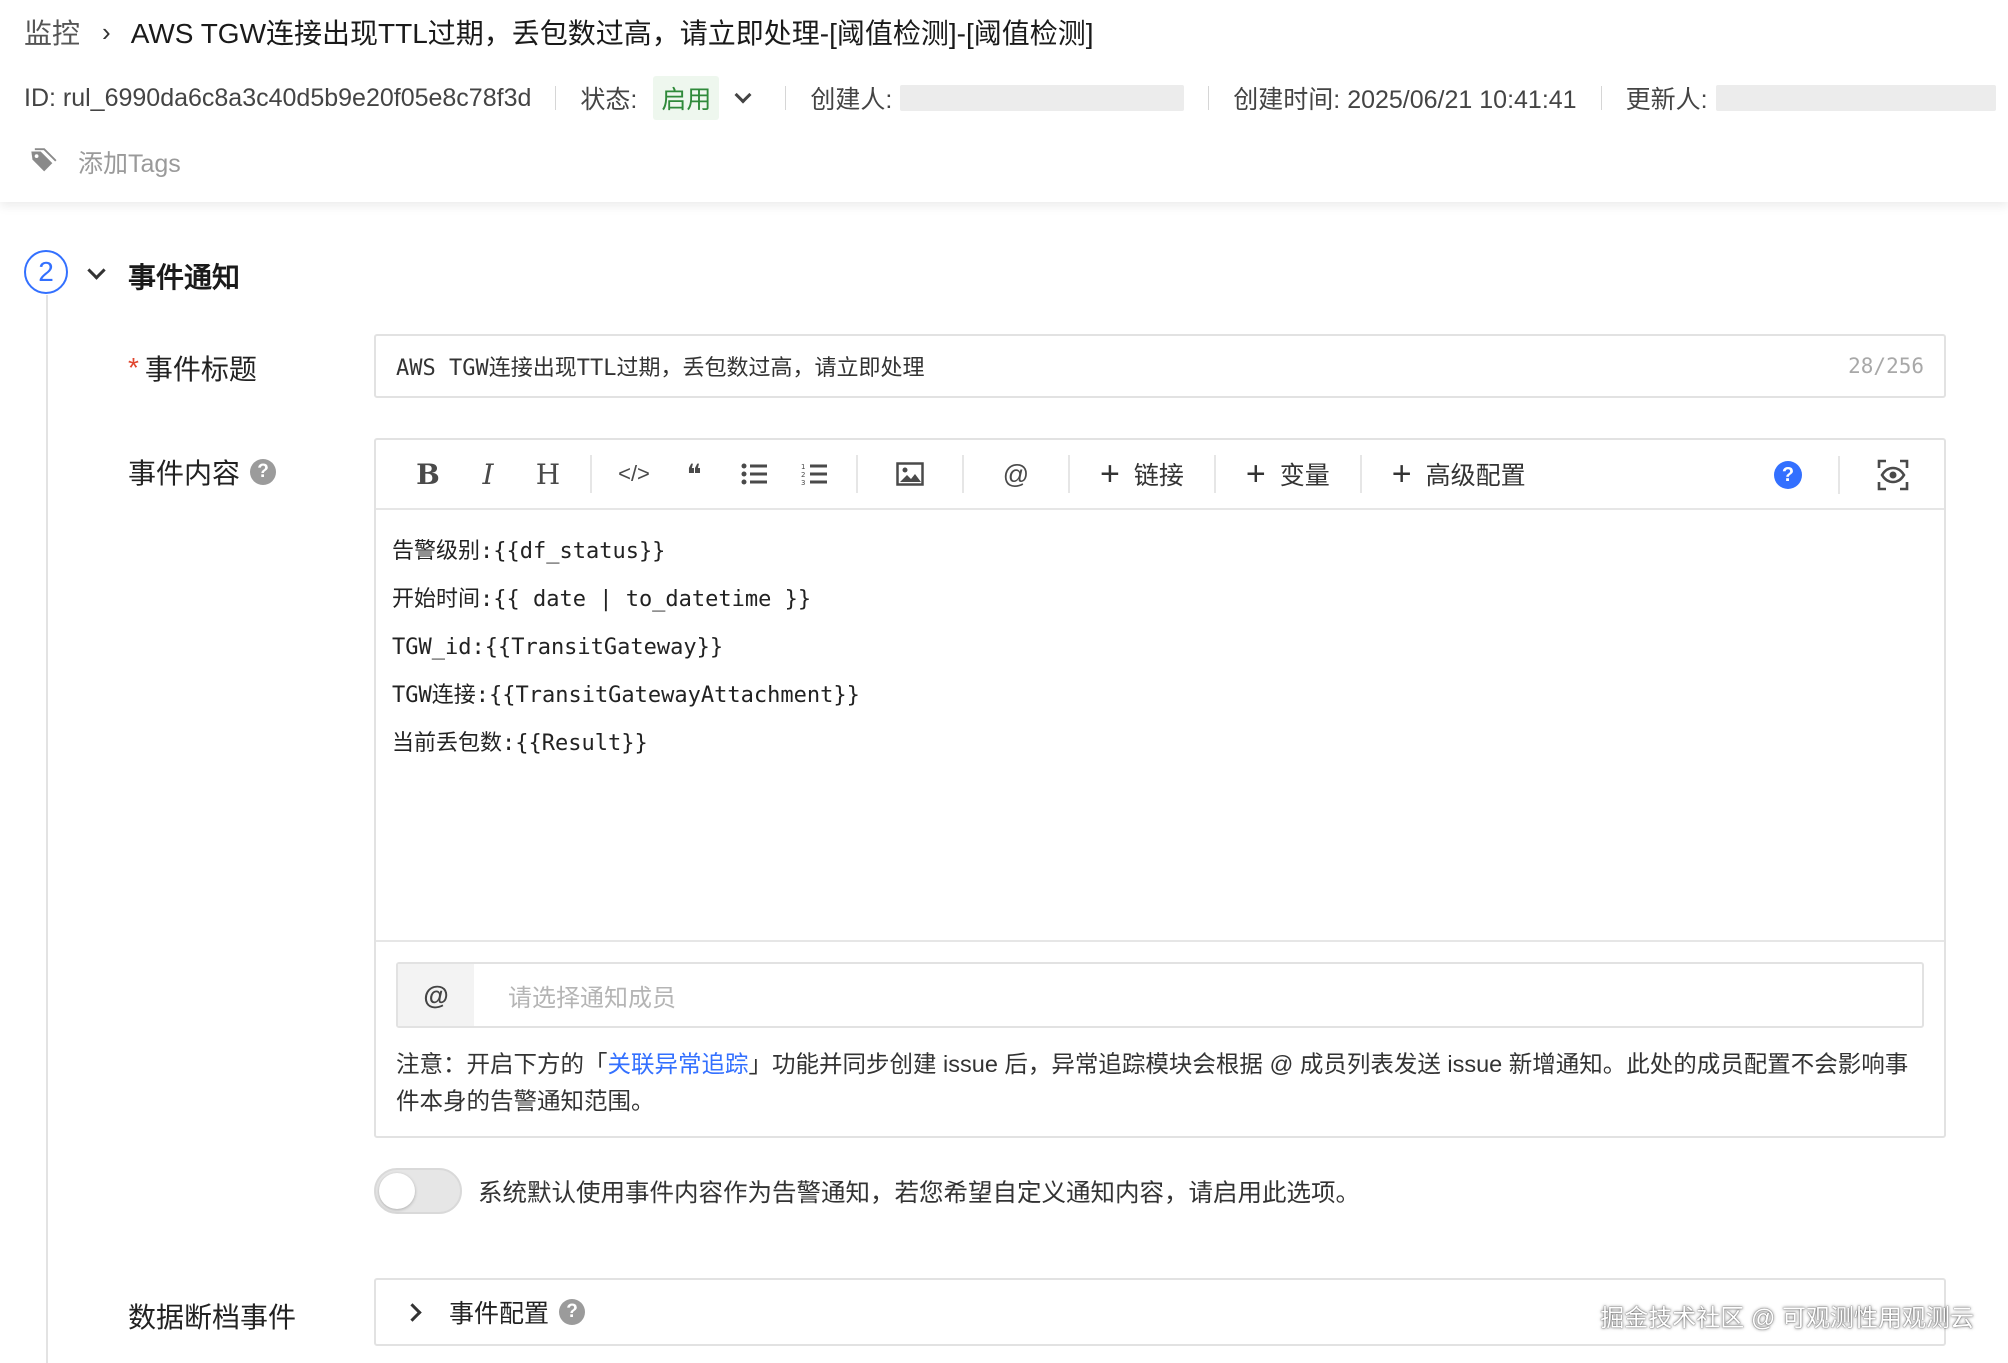 Image resolution: width=2008 pixels, height=1363 pixels. Describe the element at coordinates (694, 474) in the screenshot. I see `quote-button: ❝` at that location.